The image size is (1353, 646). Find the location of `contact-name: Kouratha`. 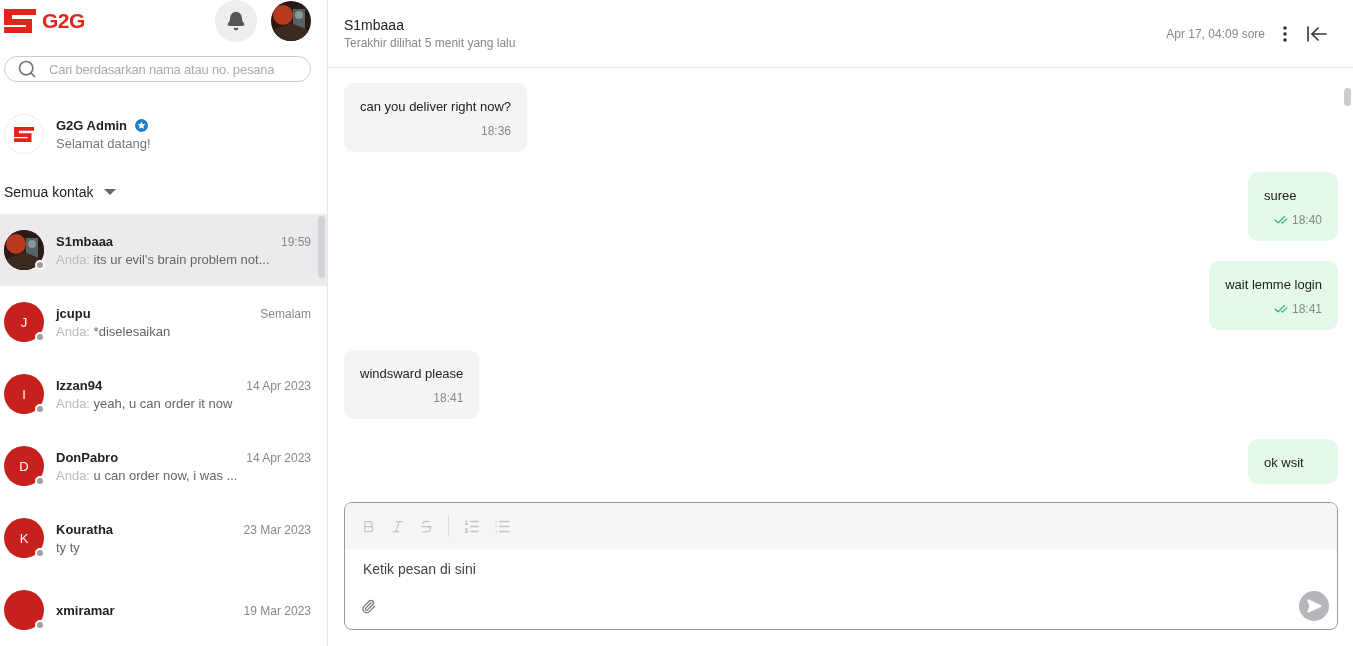

contact-name: Kouratha is located at coordinates (85, 529).